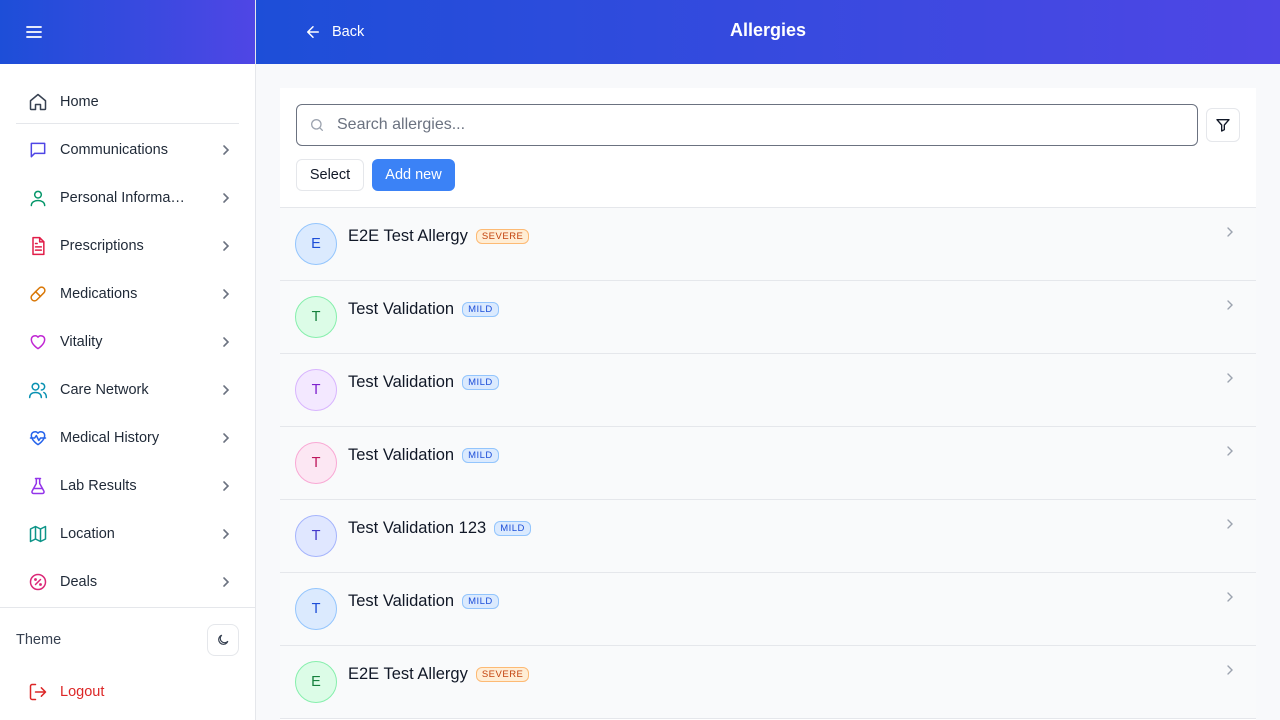 The height and width of the screenshot is (720, 1280). Describe the element at coordinates (87, 534) in the screenshot. I see `sidebar-item-label: Location` at that location.